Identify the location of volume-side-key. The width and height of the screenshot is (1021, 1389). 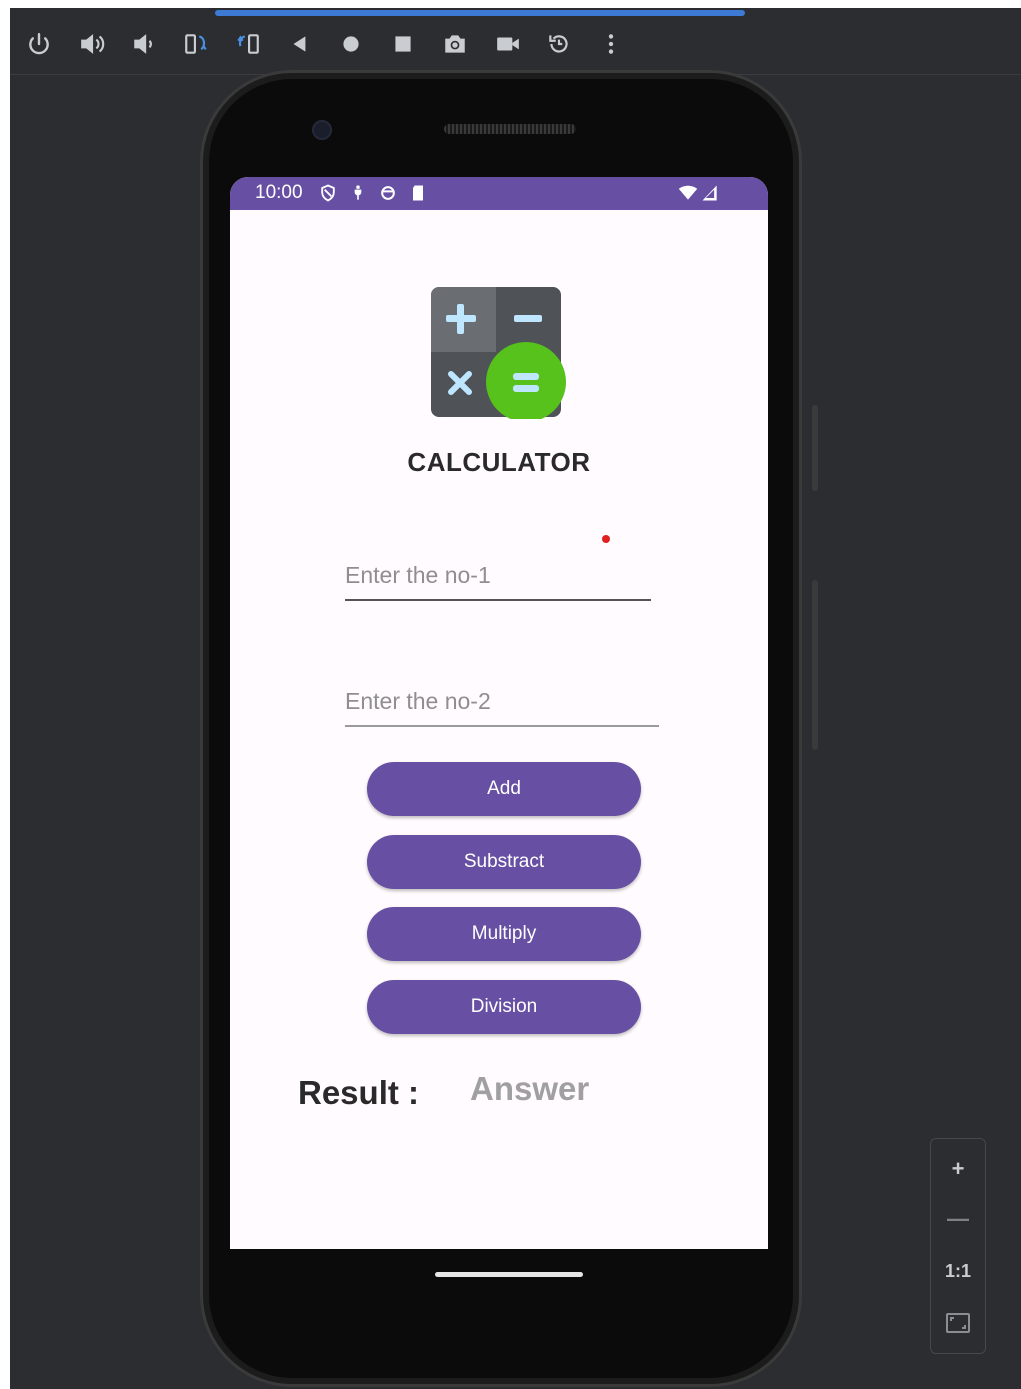
(815, 665).